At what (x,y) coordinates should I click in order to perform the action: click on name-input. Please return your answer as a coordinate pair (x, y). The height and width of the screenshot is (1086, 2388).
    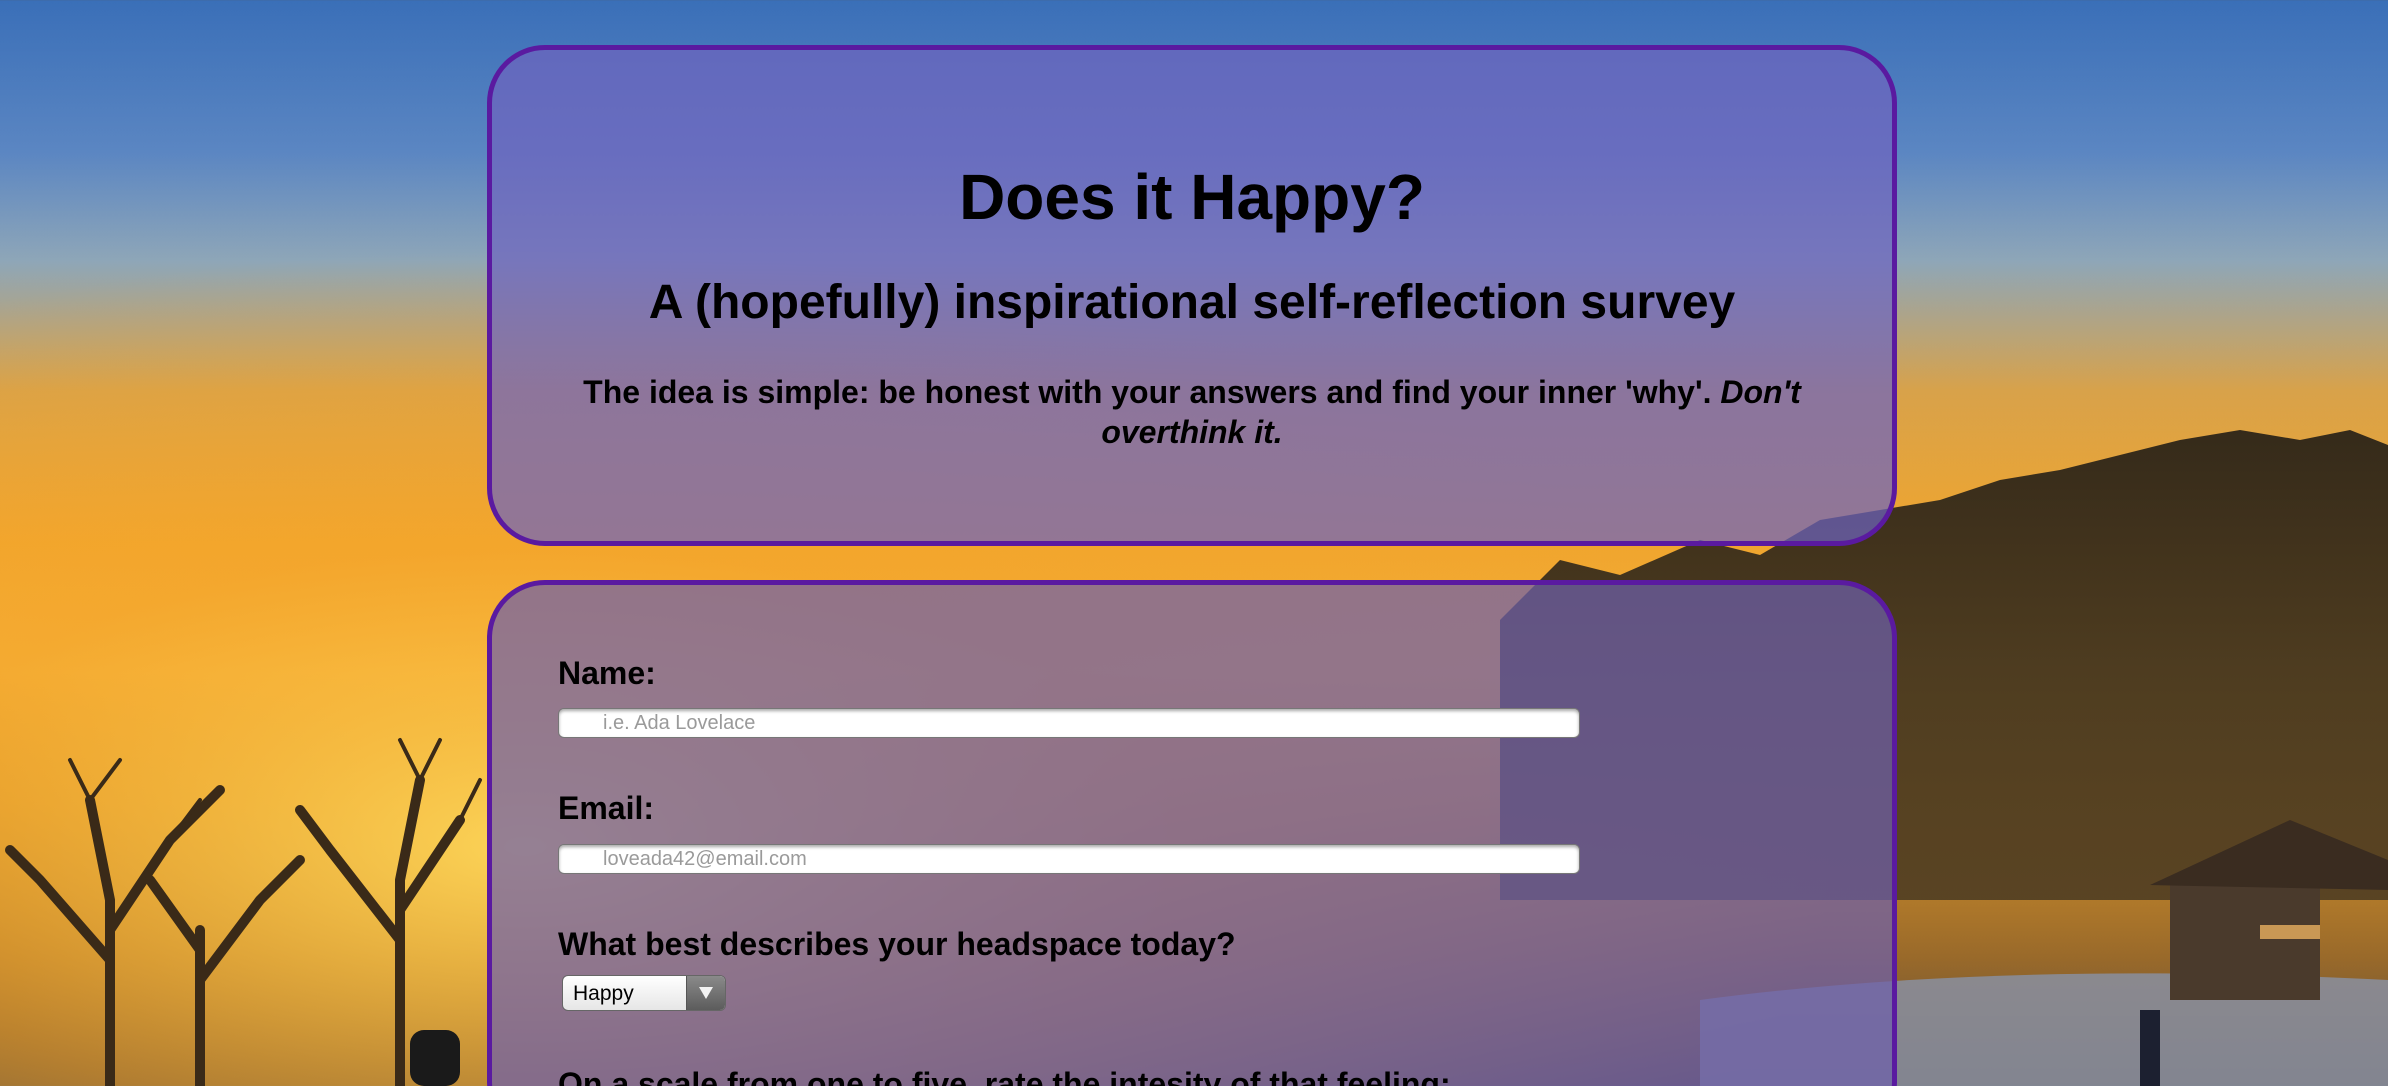
    Looking at the image, I should click on (1069, 723).